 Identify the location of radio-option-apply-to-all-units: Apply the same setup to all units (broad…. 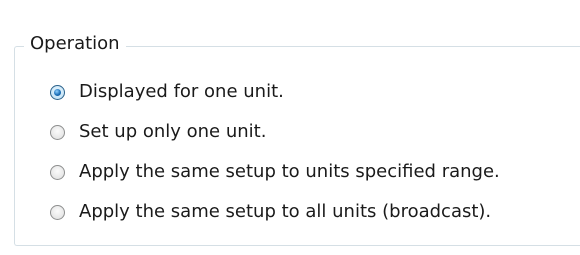
(270, 212).